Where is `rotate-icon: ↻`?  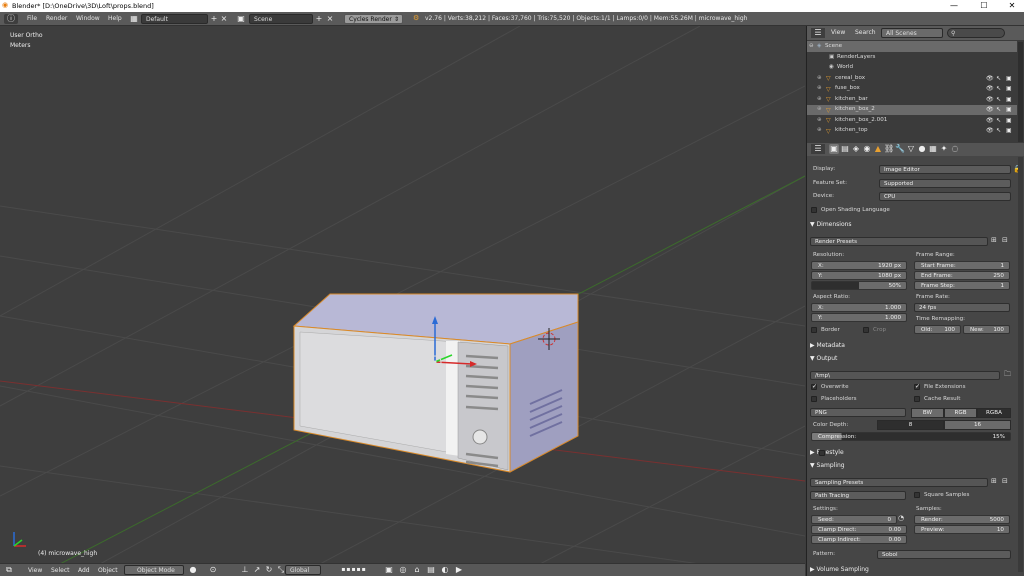
rotate-icon: ↻ is located at coordinates (269, 570).